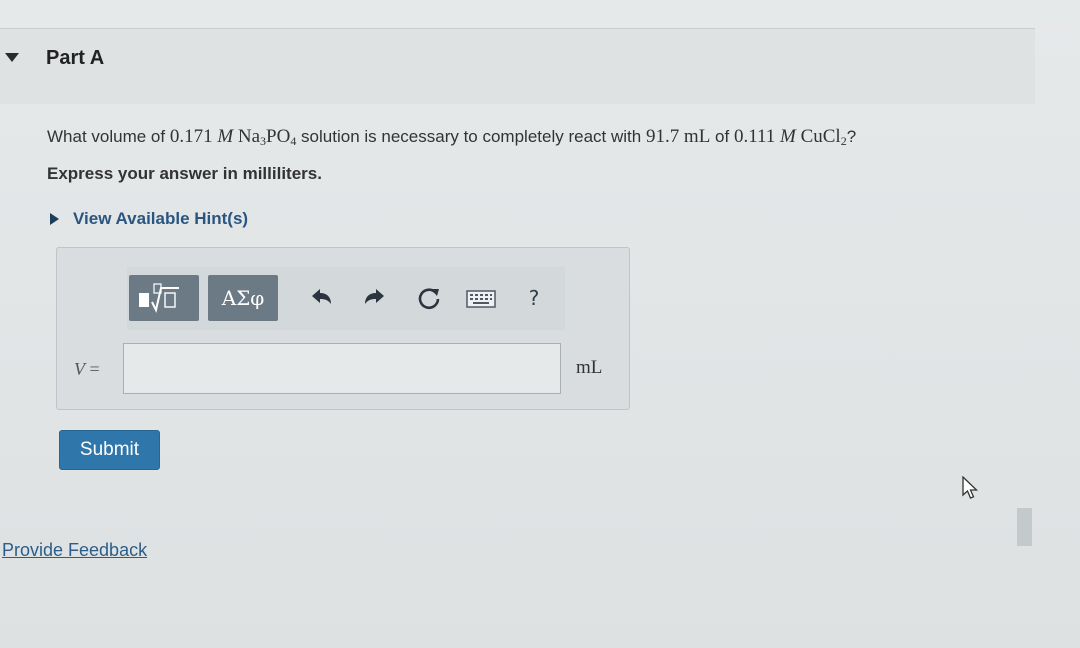  I want to click on reset-button, so click(429, 299).